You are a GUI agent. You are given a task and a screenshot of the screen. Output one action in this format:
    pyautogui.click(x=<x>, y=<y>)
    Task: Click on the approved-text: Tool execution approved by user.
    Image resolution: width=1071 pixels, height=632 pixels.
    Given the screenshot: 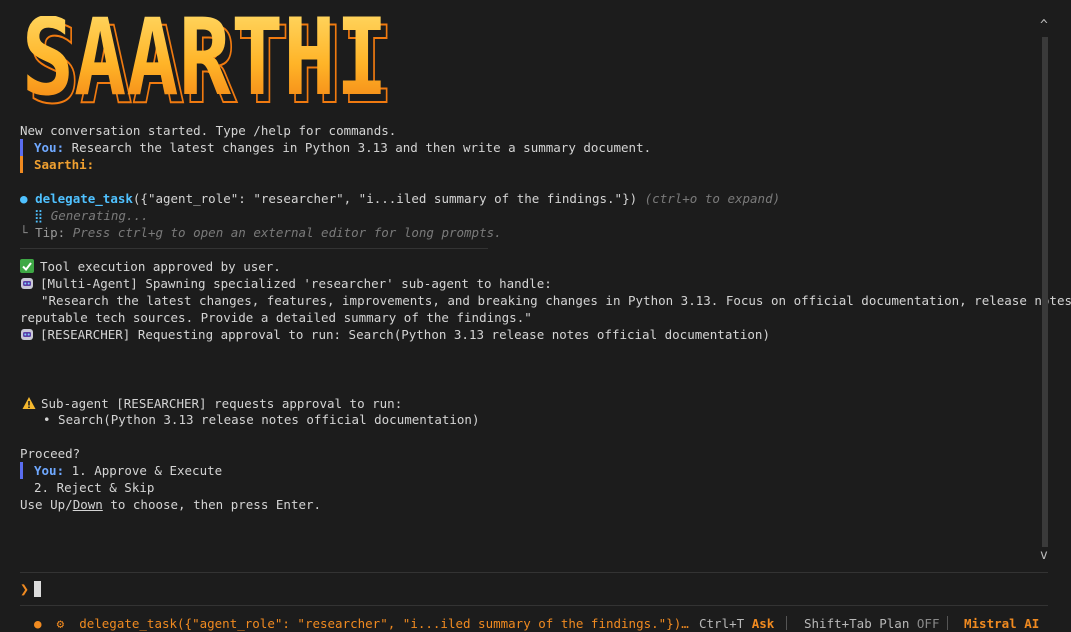 What is the action you would take?
    pyautogui.click(x=160, y=266)
    